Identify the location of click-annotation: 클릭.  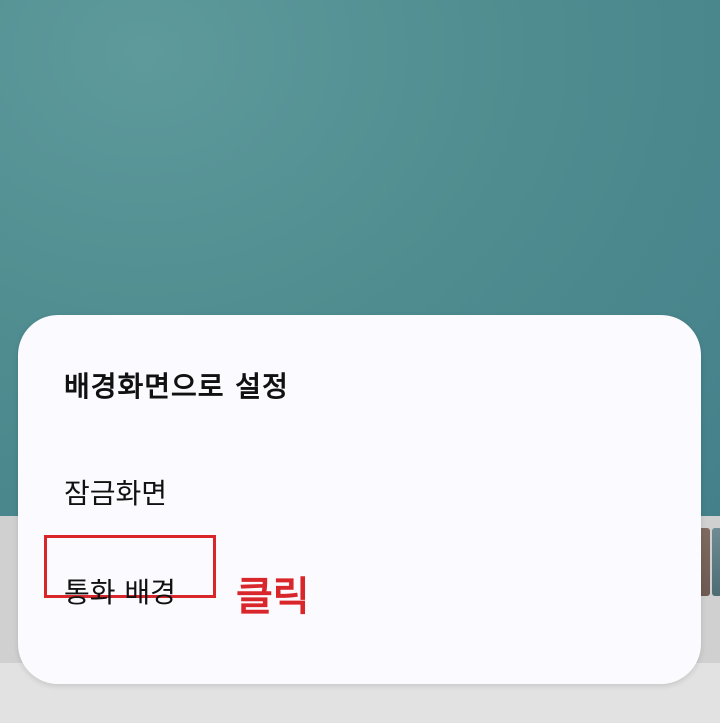
(273, 597).